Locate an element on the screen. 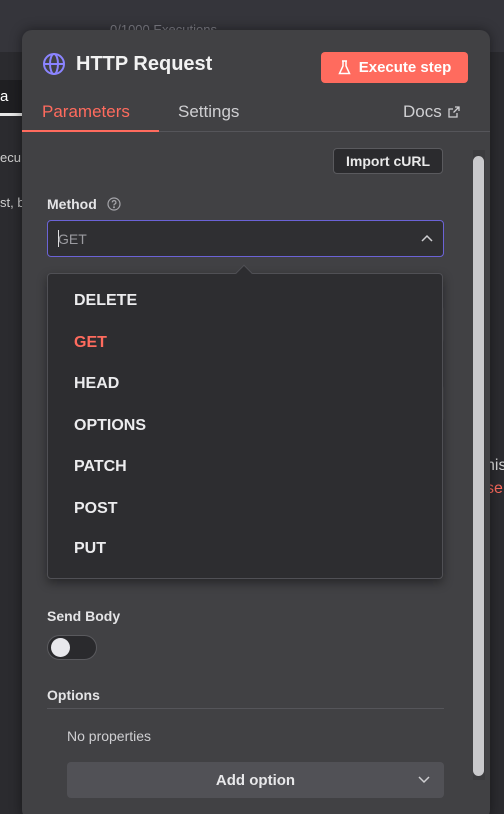 Image resolution: width=504 pixels, height=814 pixels. background-tab: a is located at coordinates (11, 98).